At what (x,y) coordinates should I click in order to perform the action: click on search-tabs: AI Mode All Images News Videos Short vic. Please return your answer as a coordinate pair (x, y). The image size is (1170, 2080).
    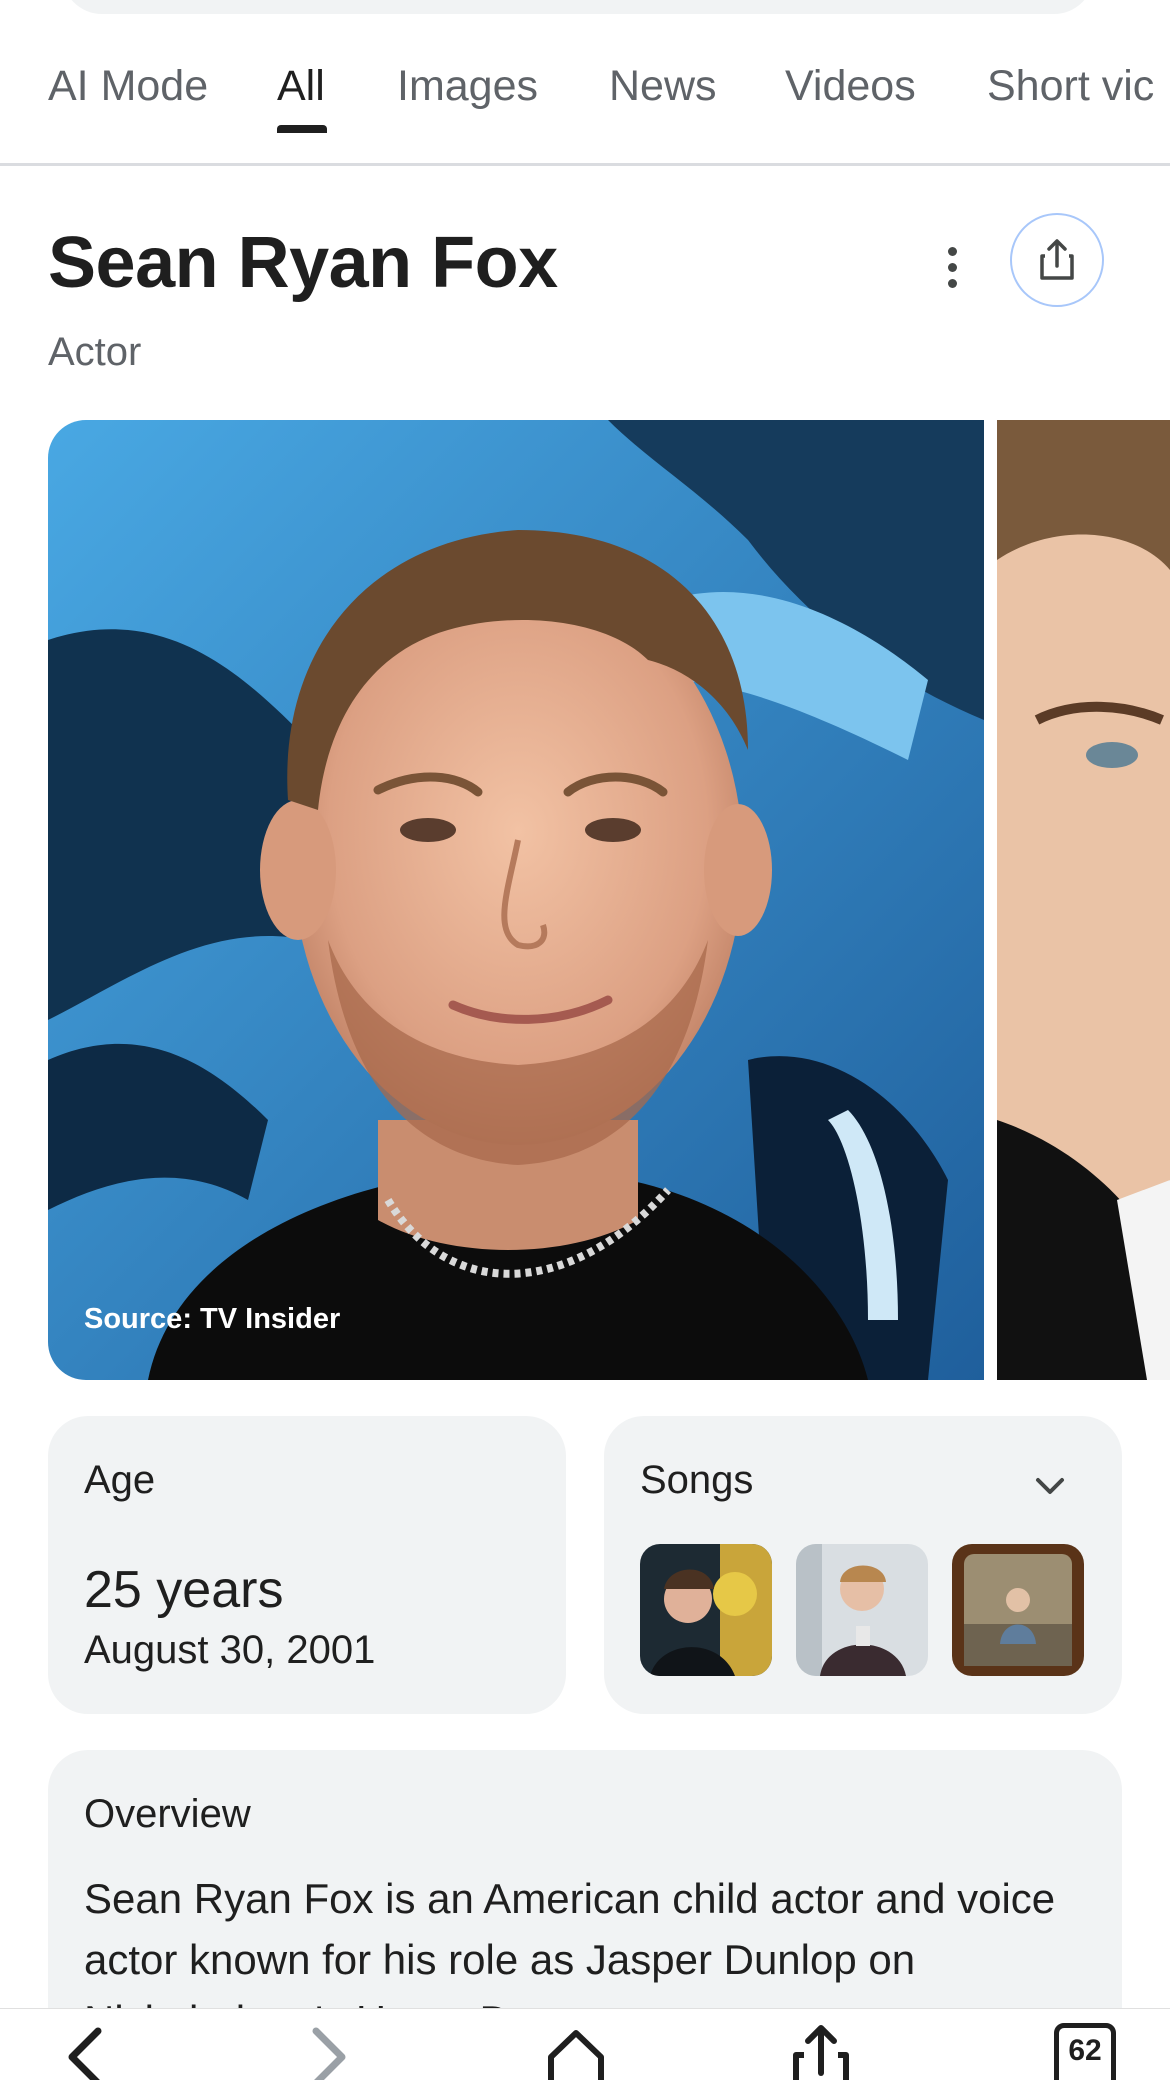
    Looking at the image, I should click on (585, 83).